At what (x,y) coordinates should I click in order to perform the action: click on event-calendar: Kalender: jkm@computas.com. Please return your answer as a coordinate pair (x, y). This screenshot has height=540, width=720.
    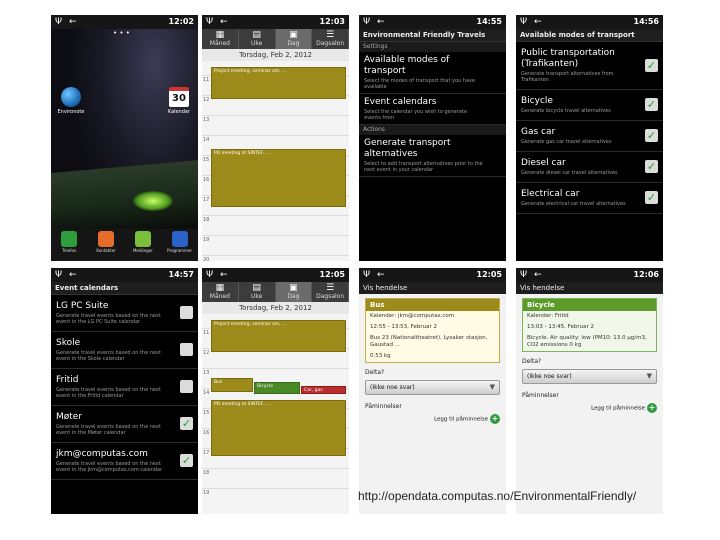
    Looking at the image, I should click on (412, 316).